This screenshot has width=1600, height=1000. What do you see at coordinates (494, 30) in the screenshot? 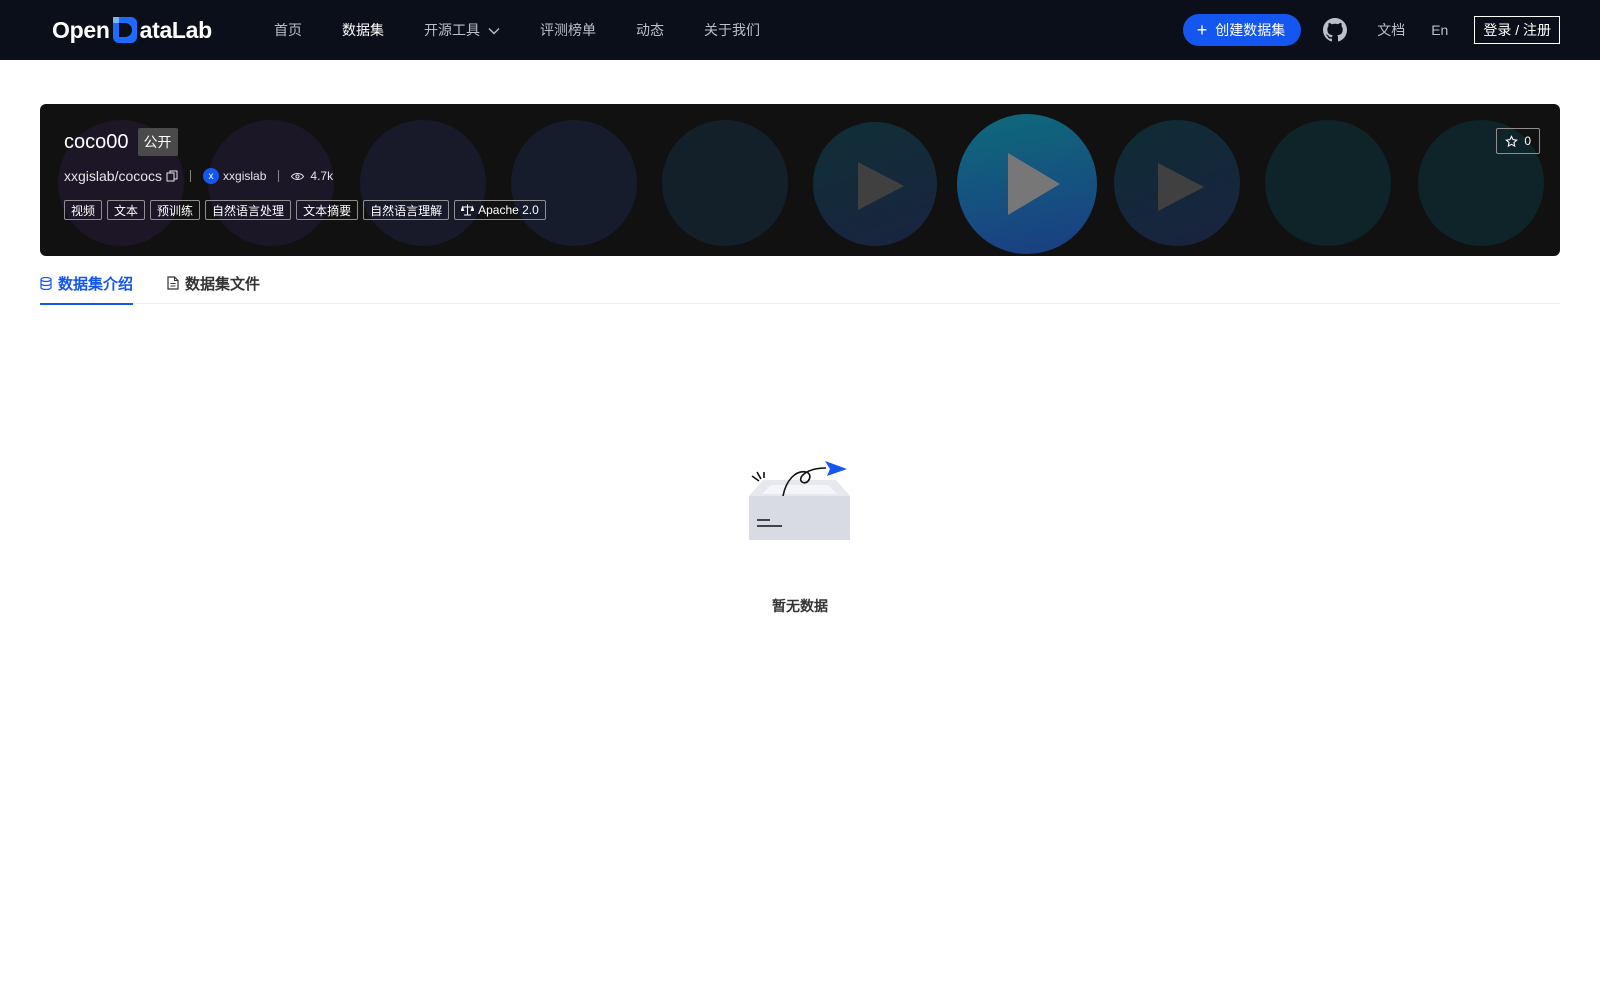
I see `chevron-down-icon` at bounding box center [494, 30].